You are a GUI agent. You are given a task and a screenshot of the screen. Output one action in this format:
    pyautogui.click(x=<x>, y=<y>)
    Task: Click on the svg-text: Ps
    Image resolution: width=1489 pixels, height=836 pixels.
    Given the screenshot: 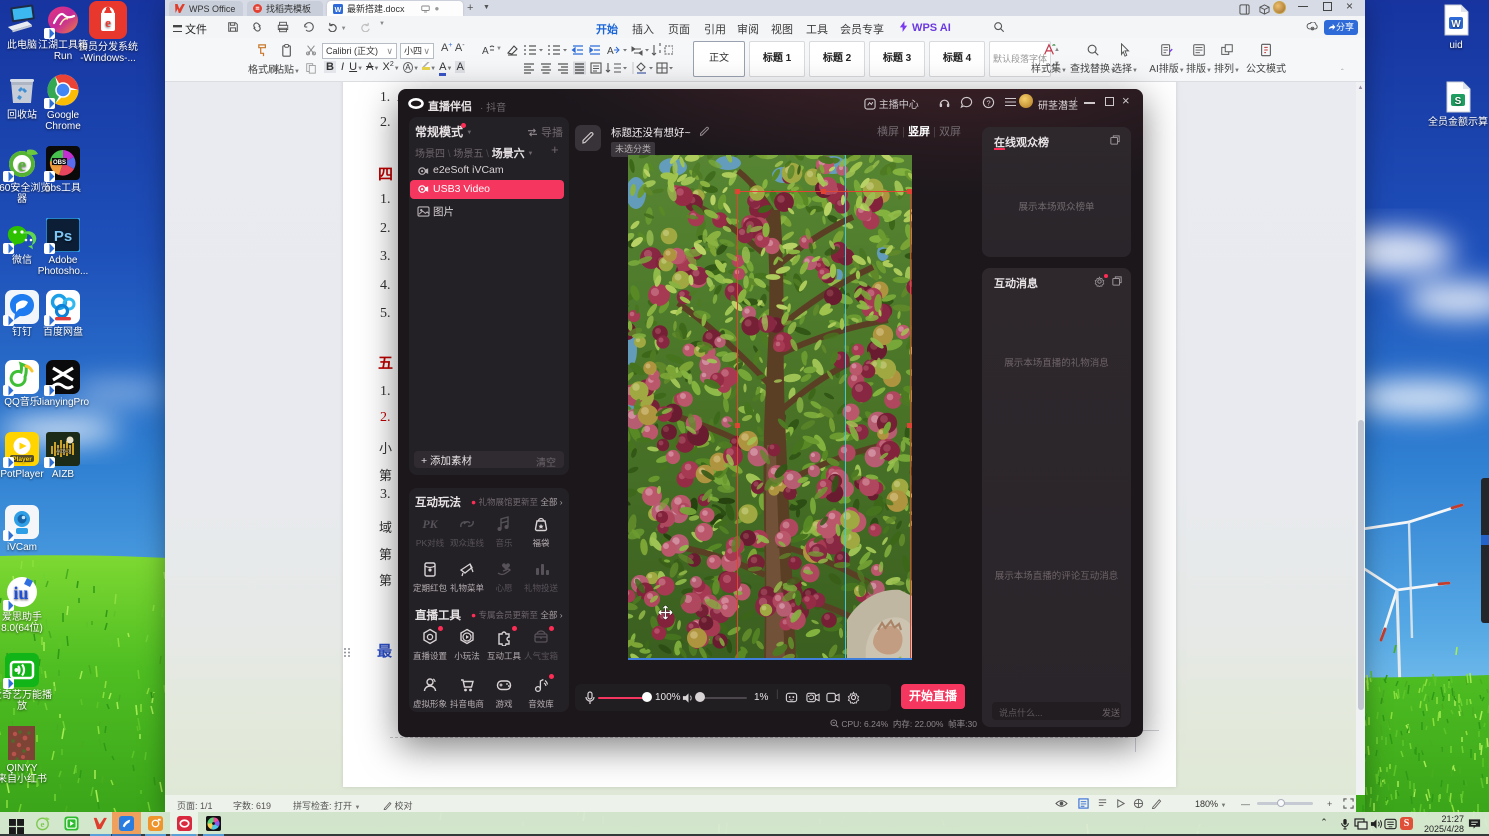 What is the action you would take?
    pyautogui.click(x=63, y=236)
    